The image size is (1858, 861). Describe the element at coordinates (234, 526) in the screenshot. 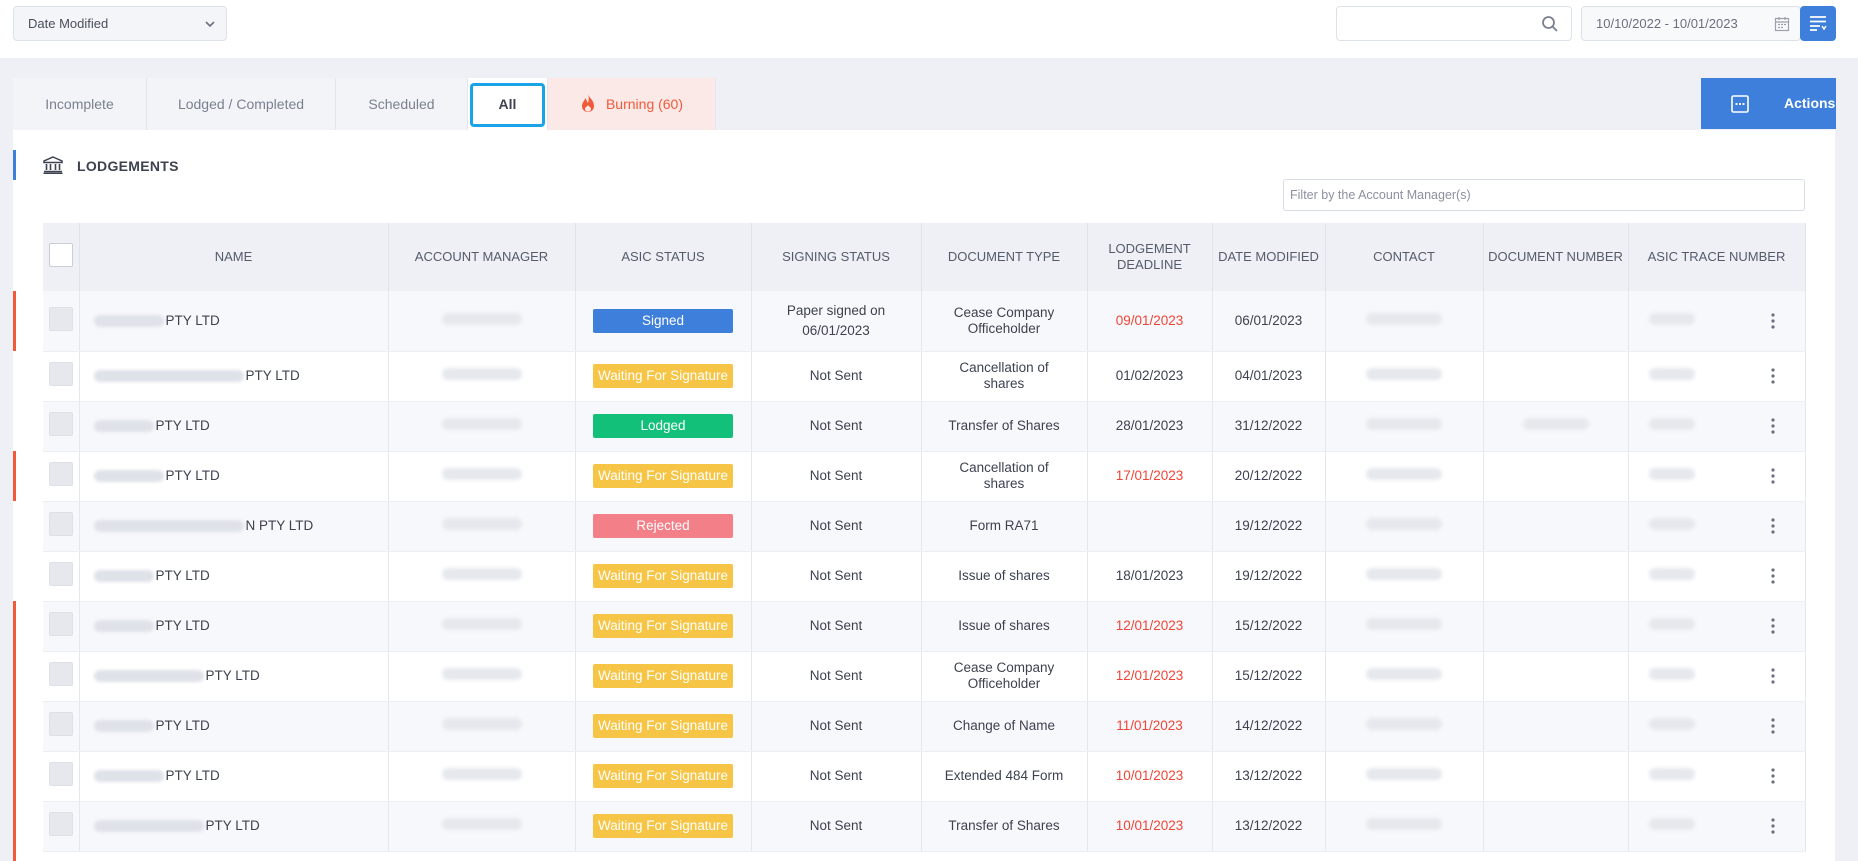

I see `name-cell: N PTY LTD` at that location.